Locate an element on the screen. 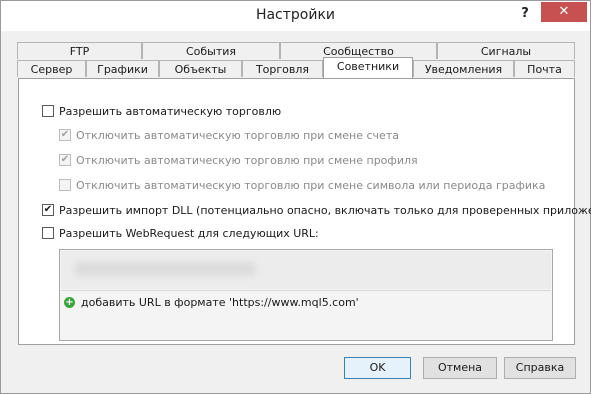 Image resolution: width=591 pixels, height=394 pixels. dialog-title: Настройки is located at coordinates (295, 15).